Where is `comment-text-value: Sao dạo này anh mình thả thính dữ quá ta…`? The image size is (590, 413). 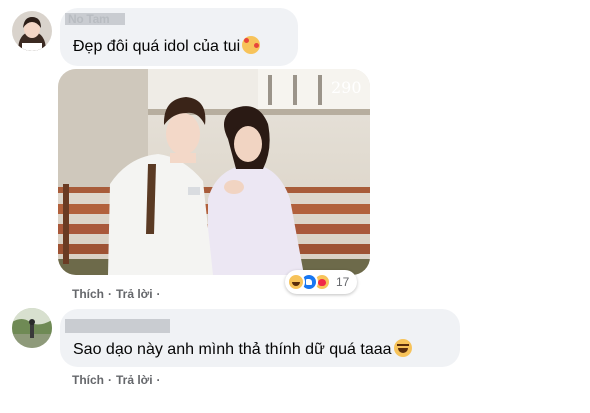
comment-text-value: Sao dạo này anh mình thả thính dữ quá ta… is located at coordinates (232, 349).